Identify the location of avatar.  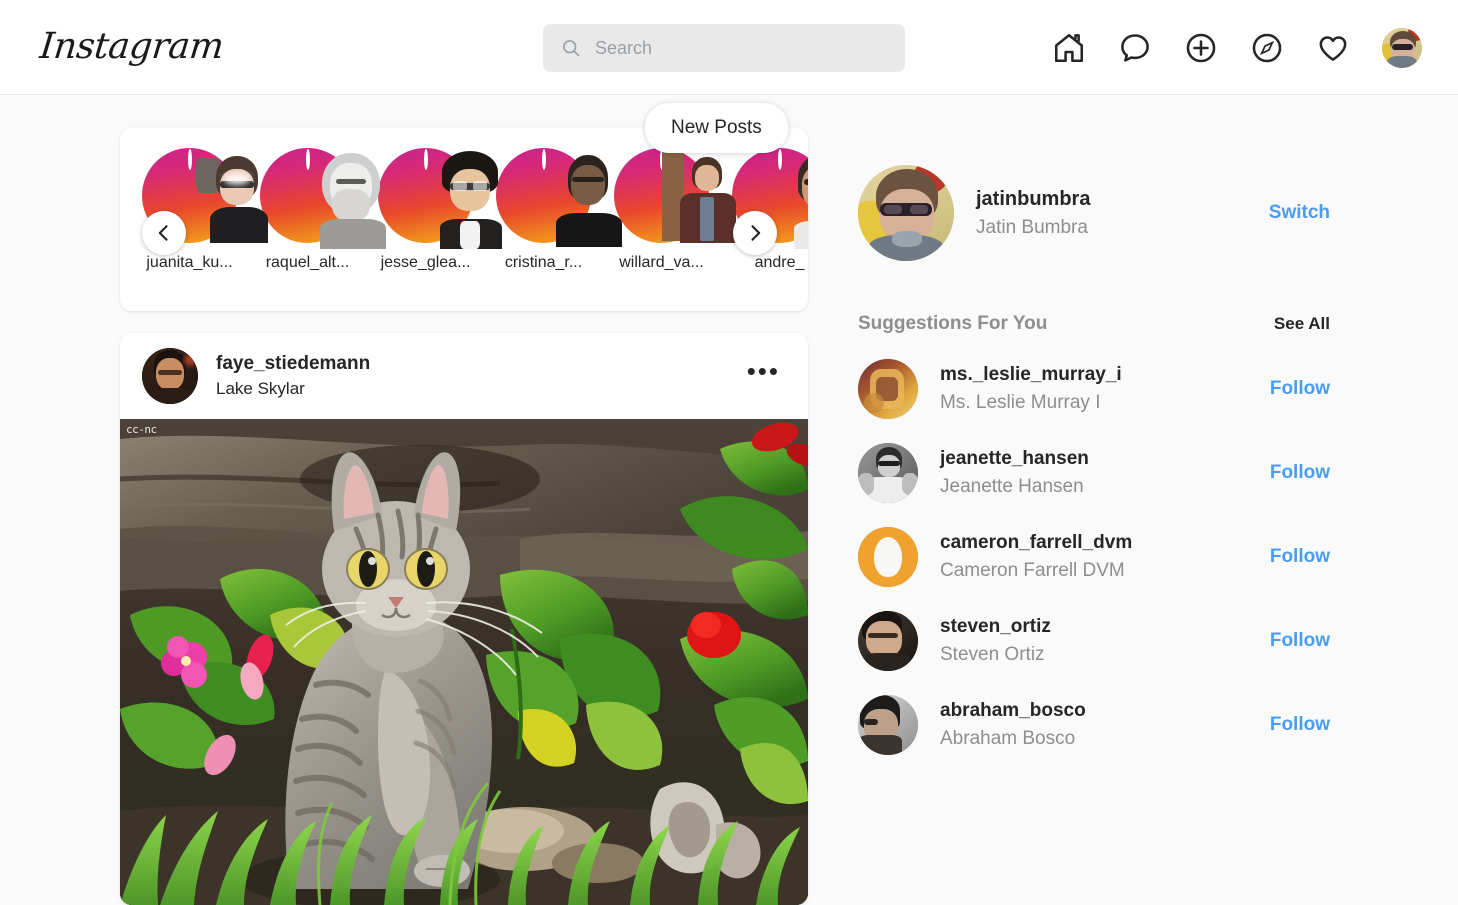
(1402, 47).